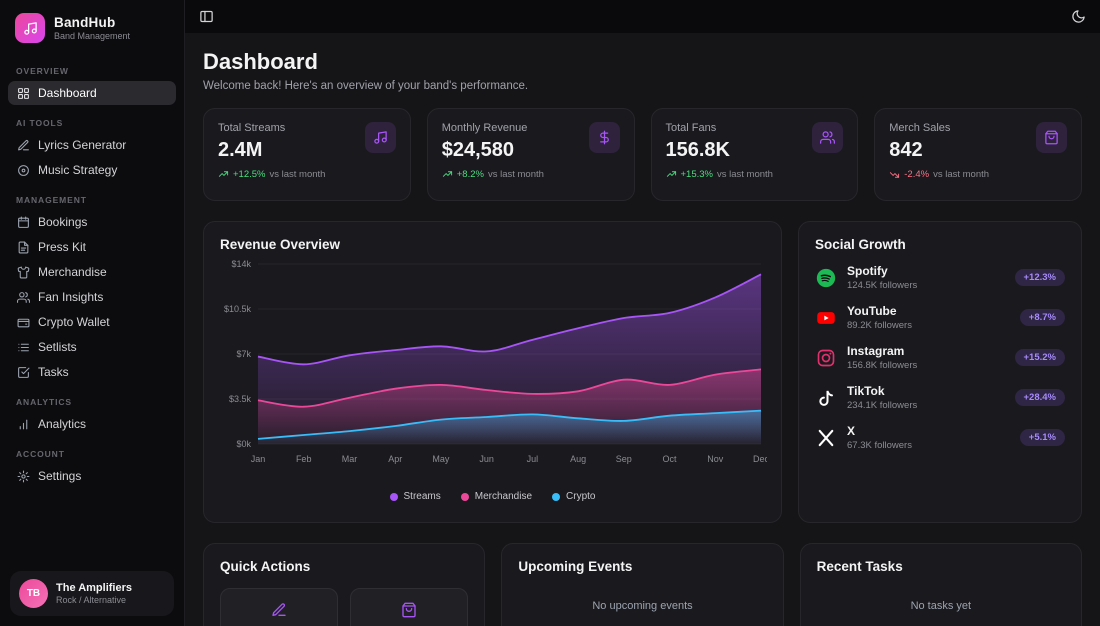 This screenshot has width=1100, height=626. I want to click on svg-text: $14k, so click(241, 264).